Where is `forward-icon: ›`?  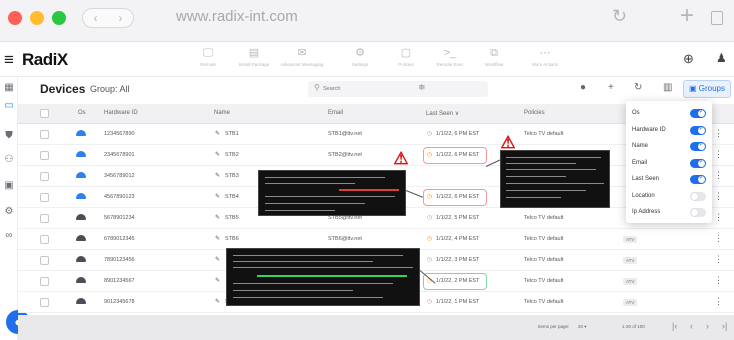
forward-icon: › is located at coordinates (121, 18).